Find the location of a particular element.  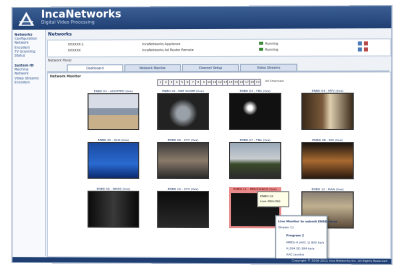

inca-logo-icon is located at coordinates (26, 18).